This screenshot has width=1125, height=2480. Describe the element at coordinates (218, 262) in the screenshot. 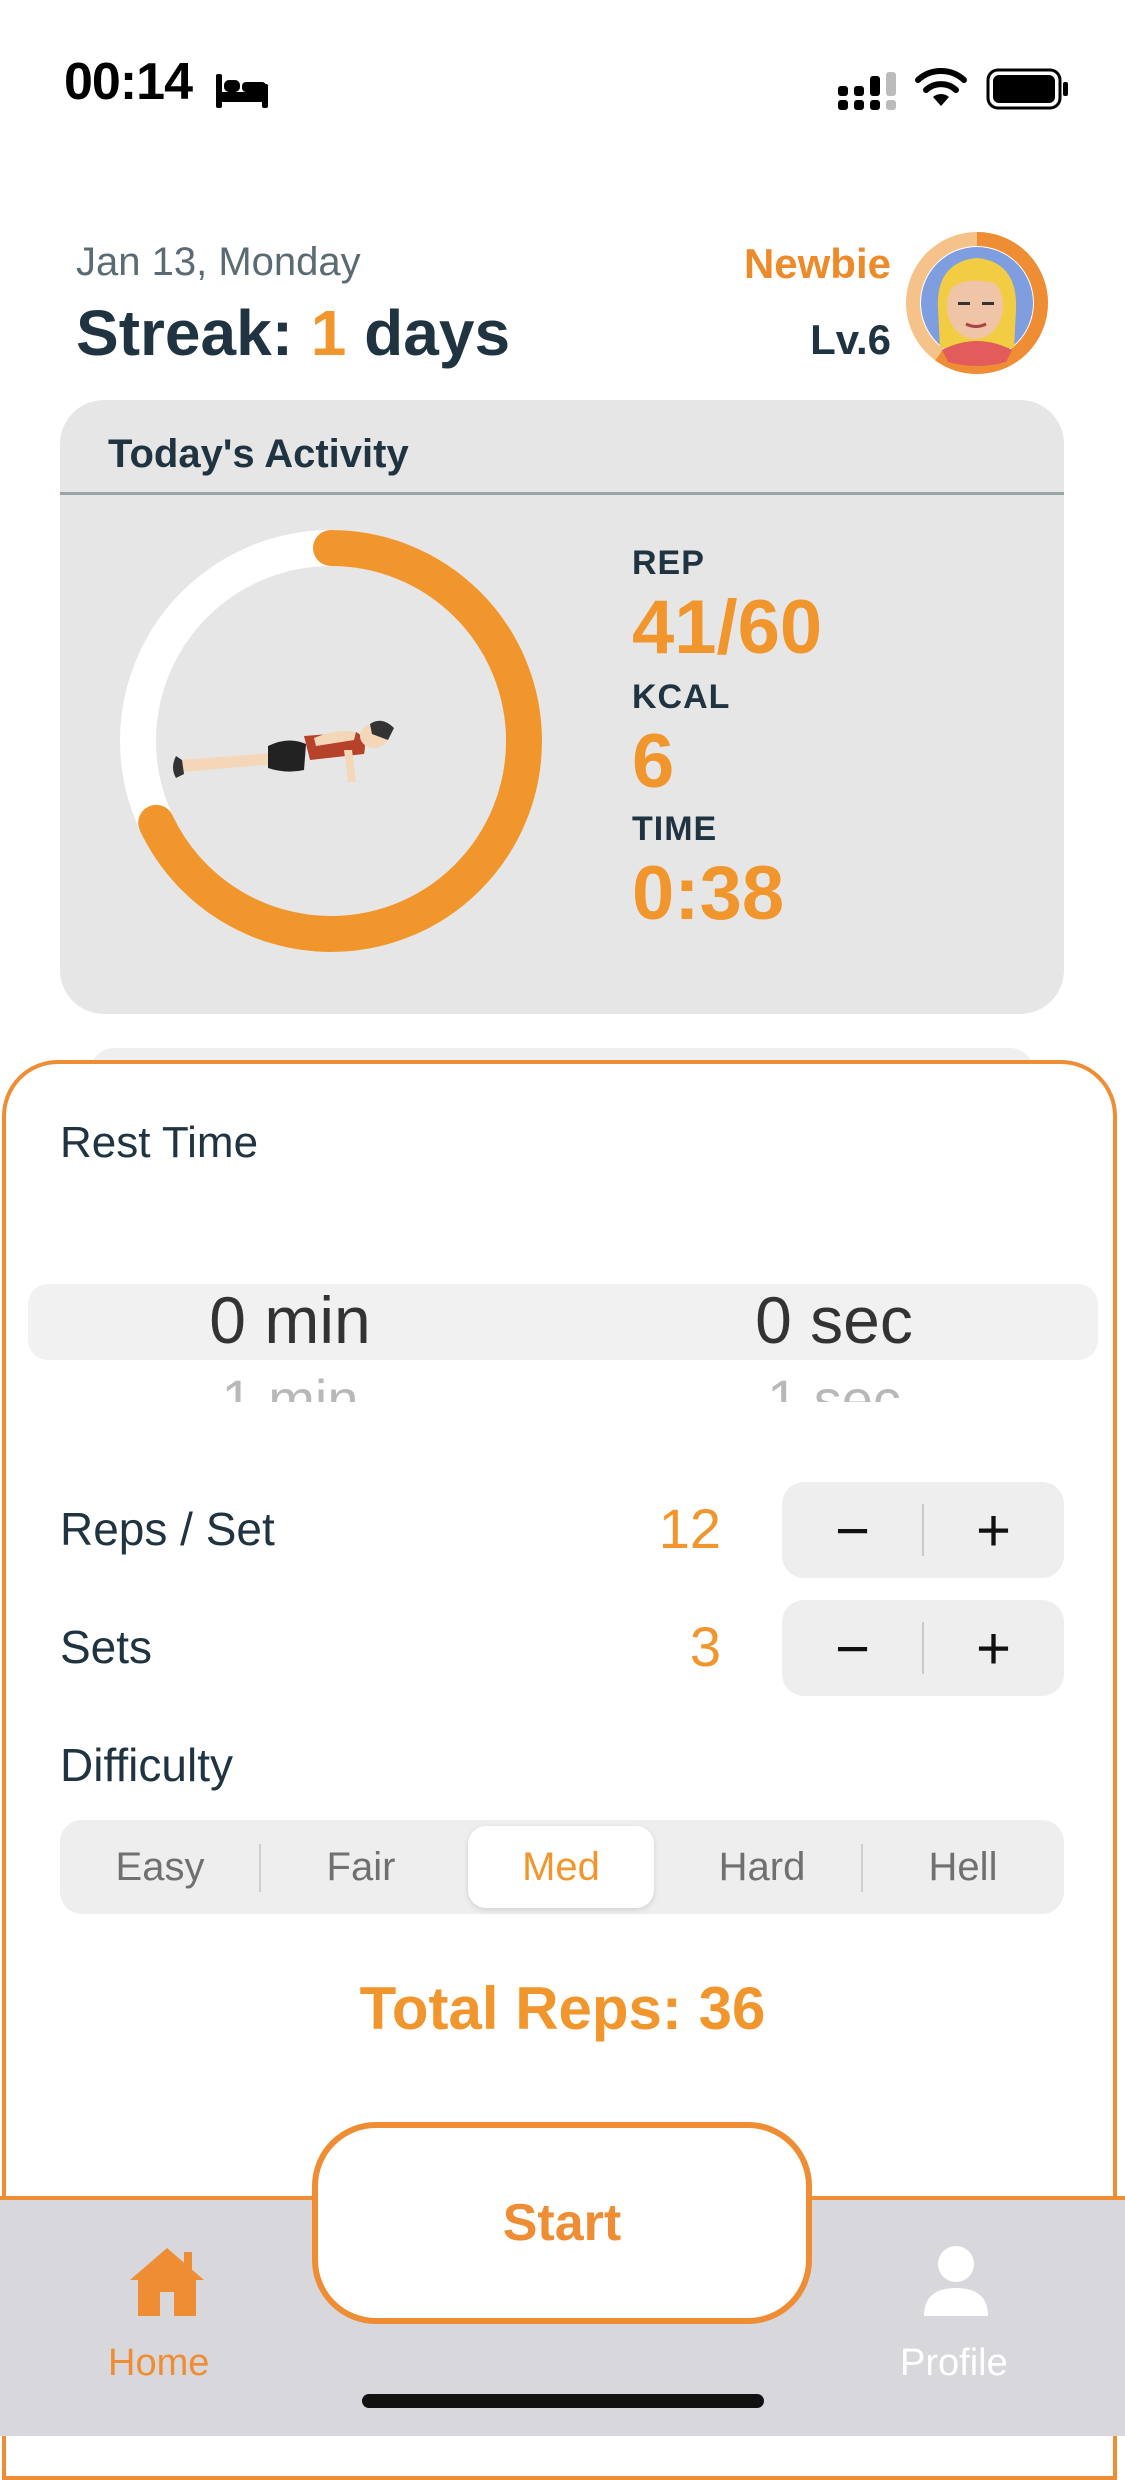

I see `date-label: Jan 13, Monday` at that location.